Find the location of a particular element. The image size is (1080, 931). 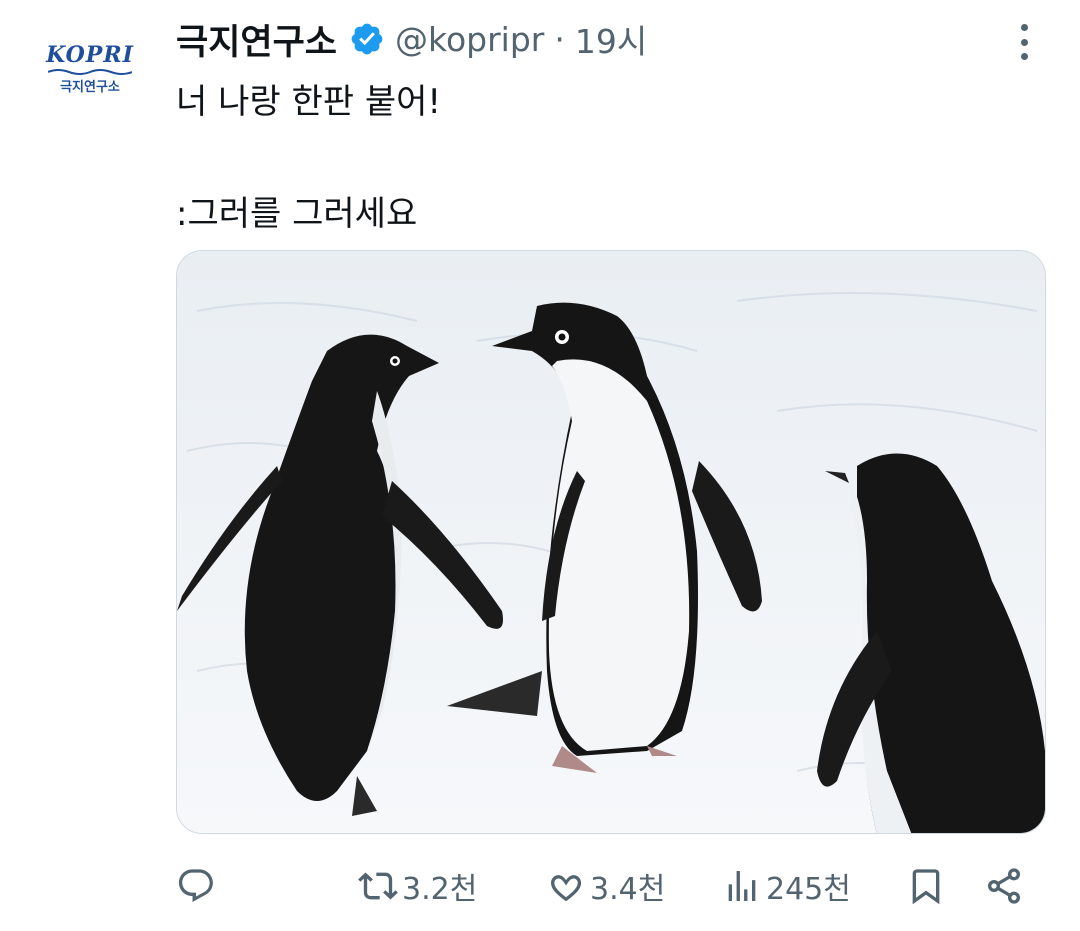

tweet-text-line-1: 너 나랑 한판 붙어! is located at coordinates (309, 102).